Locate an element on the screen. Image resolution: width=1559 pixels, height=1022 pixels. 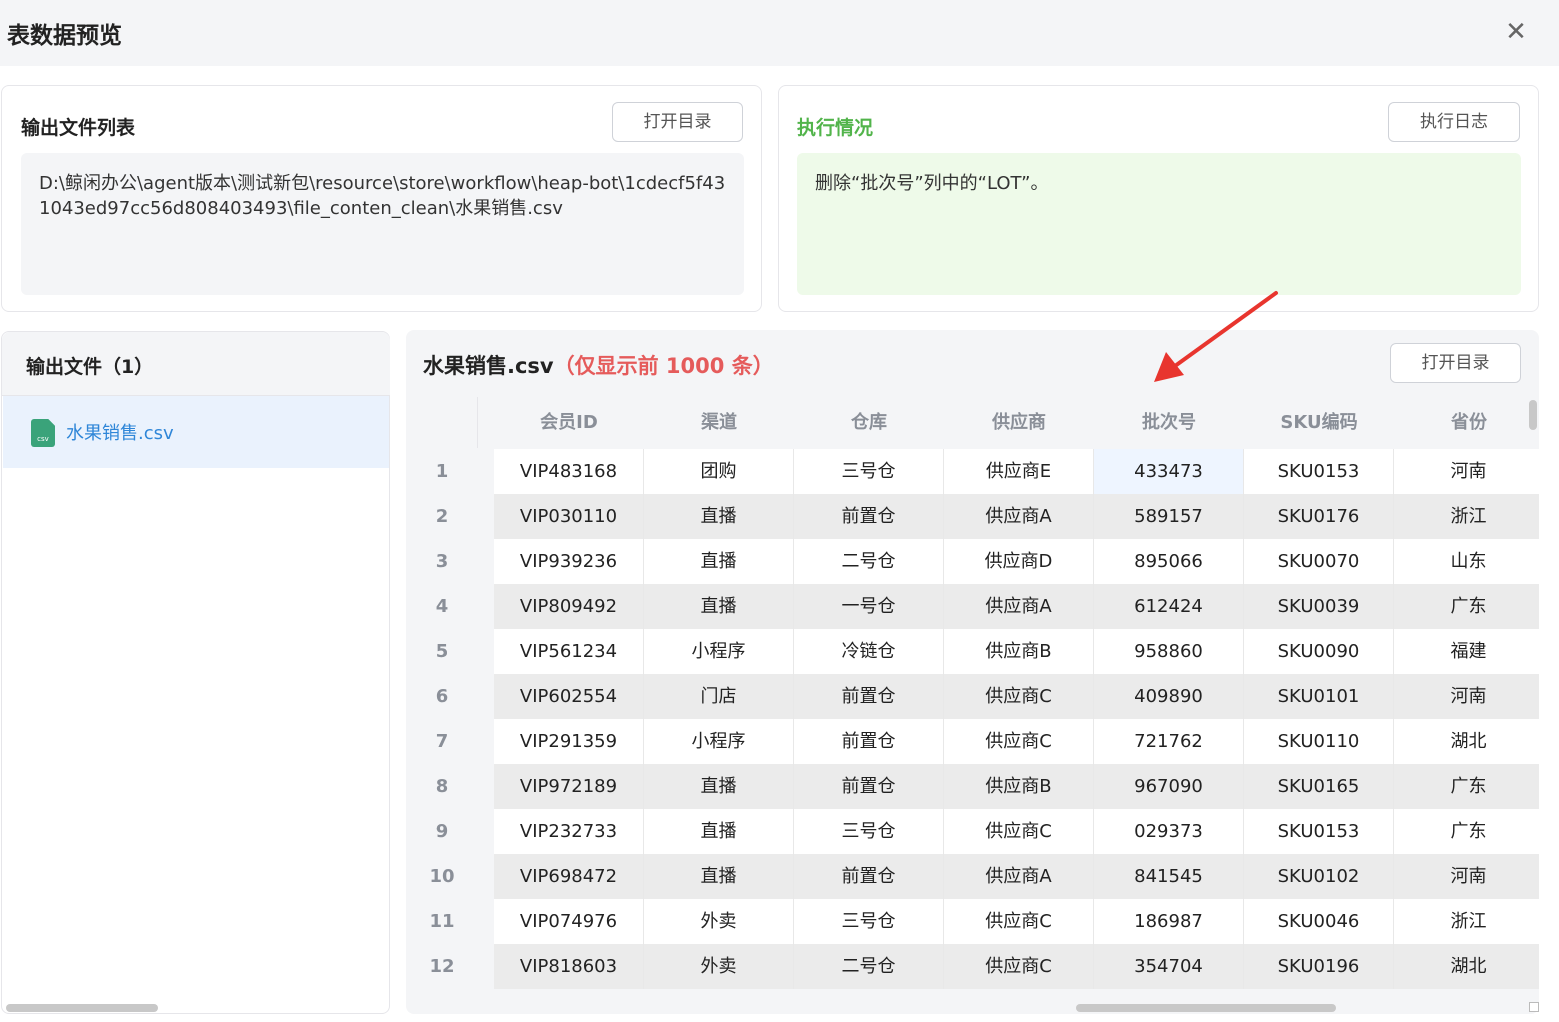
table-cell: VIP818603 is located at coordinates (569, 966).